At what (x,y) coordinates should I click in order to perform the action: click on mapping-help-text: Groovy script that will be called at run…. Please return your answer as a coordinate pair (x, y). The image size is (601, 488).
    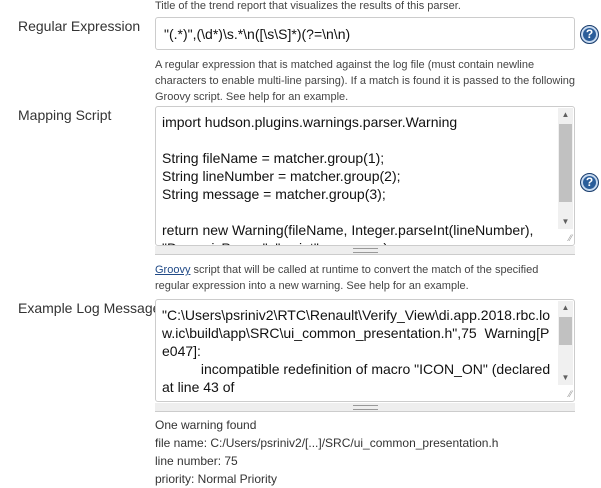
    Looking at the image, I should click on (365, 278).